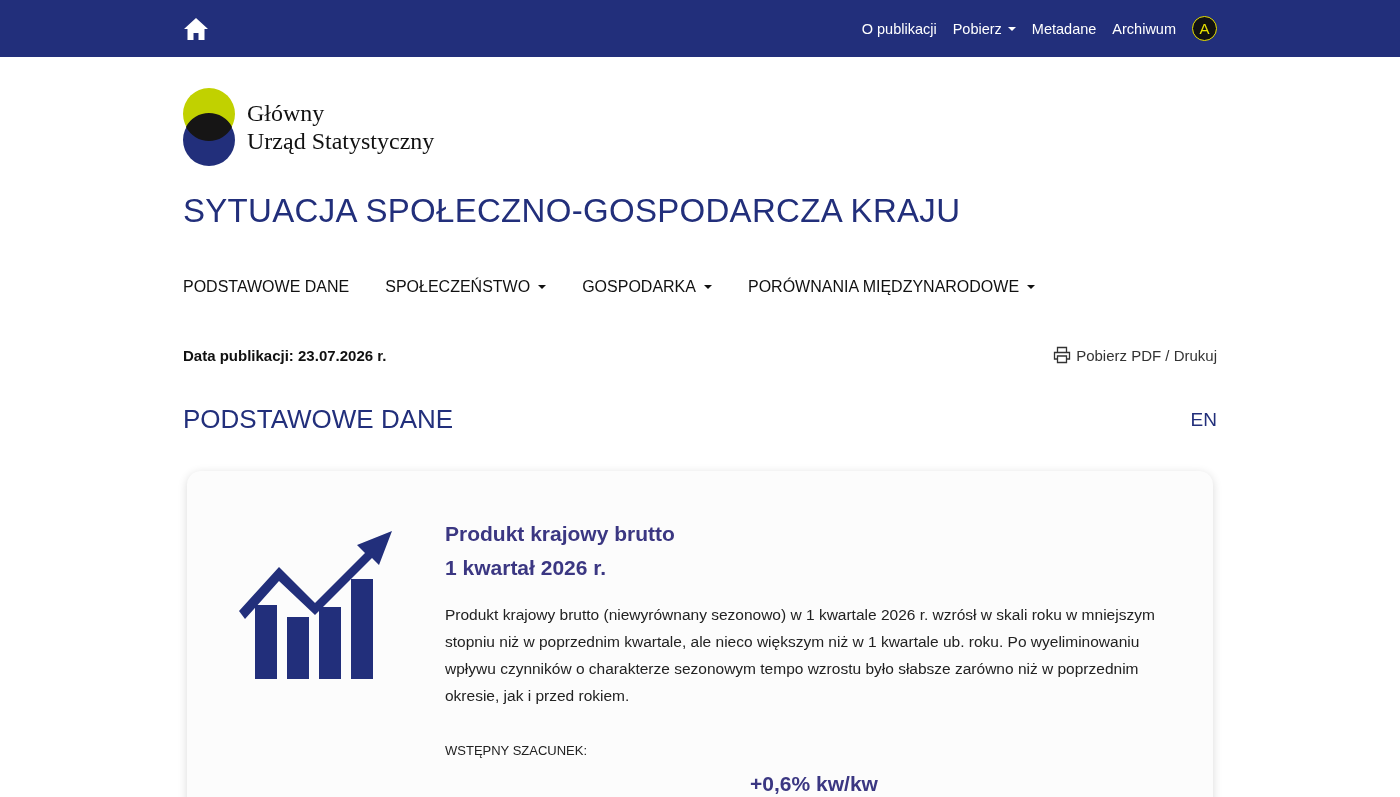  What do you see at coordinates (572, 211) in the screenshot?
I see `page-title: SYTUACJA SPOŁECZNO-GOSPODARCZA KRAJU` at bounding box center [572, 211].